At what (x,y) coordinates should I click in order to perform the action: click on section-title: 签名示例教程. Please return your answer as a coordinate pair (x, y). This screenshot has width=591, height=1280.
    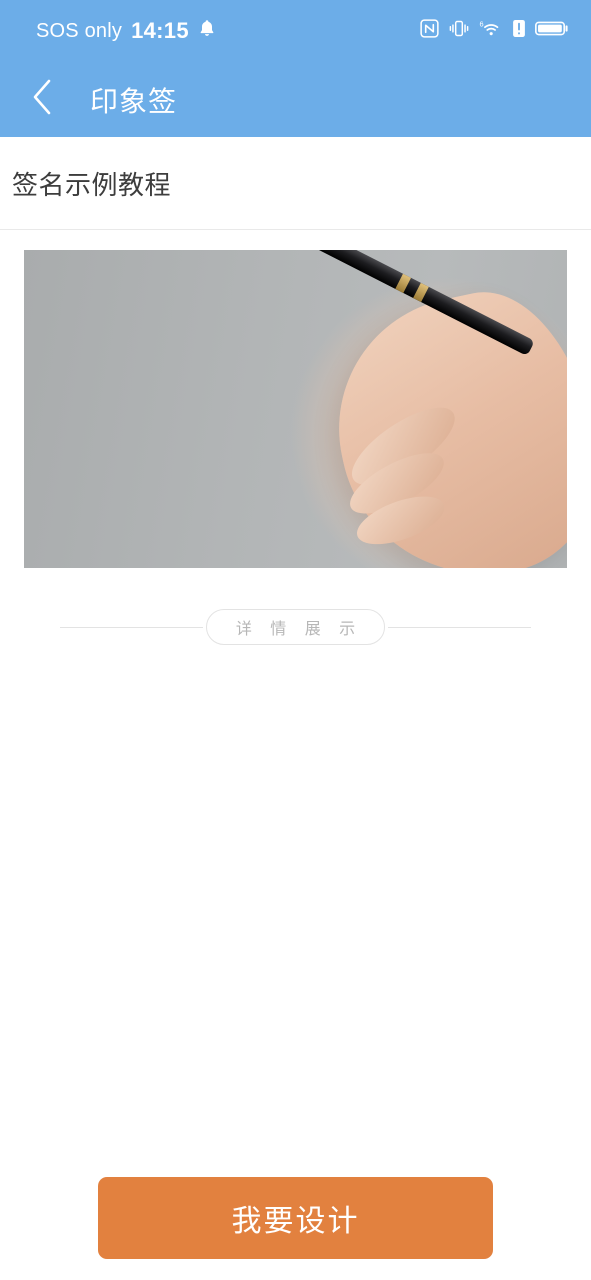
    Looking at the image, I should click on (92, 184).